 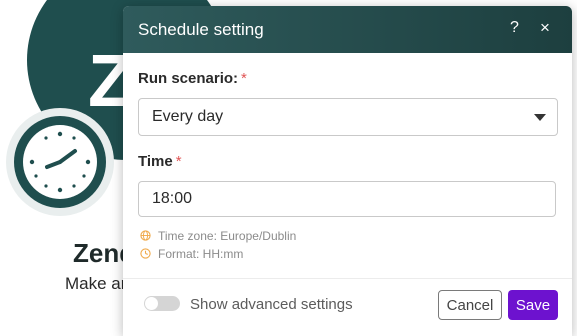 What do you see at coordinates (545, 28) in the screenshot?
I see `close-button: ×` at bounding box center [545, 28].